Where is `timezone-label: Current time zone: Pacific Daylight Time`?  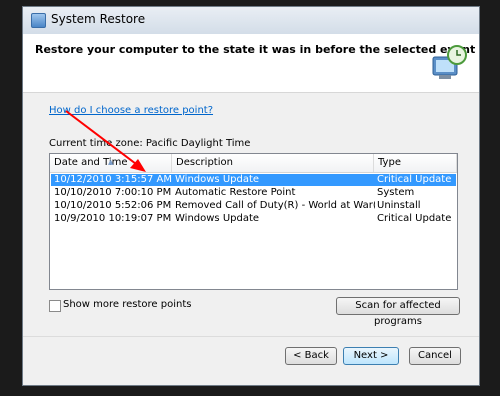
timezone-label: Current time zone: Pacific Daylight Time is located at coordinates (150, 143).